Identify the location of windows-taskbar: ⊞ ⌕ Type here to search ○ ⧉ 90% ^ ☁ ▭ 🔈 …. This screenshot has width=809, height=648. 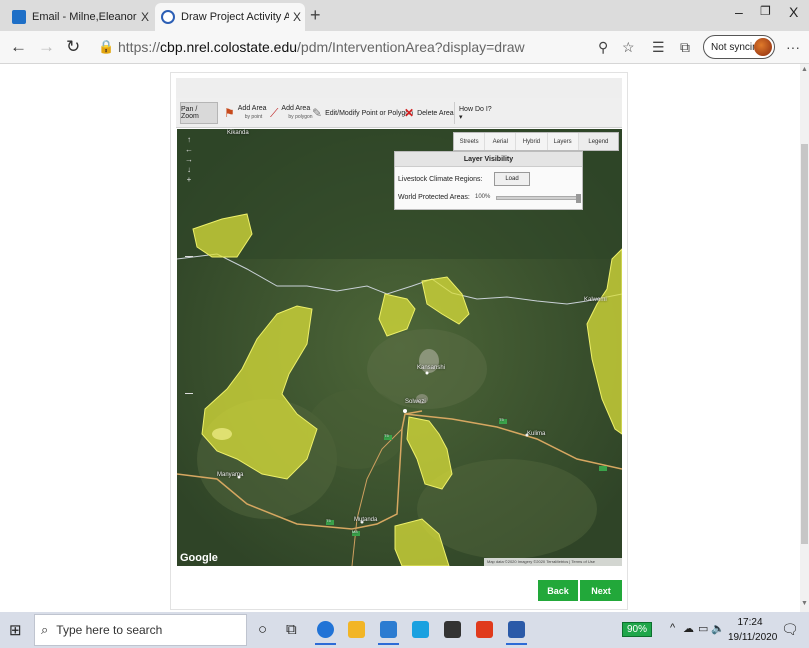
(404, 630).